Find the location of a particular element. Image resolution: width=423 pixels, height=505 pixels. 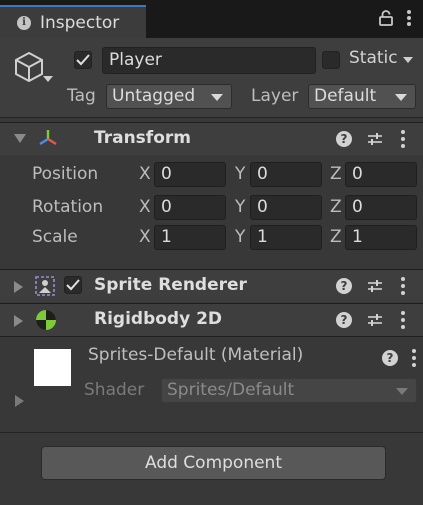

static-checkbox is located at coordinates (331, 60).